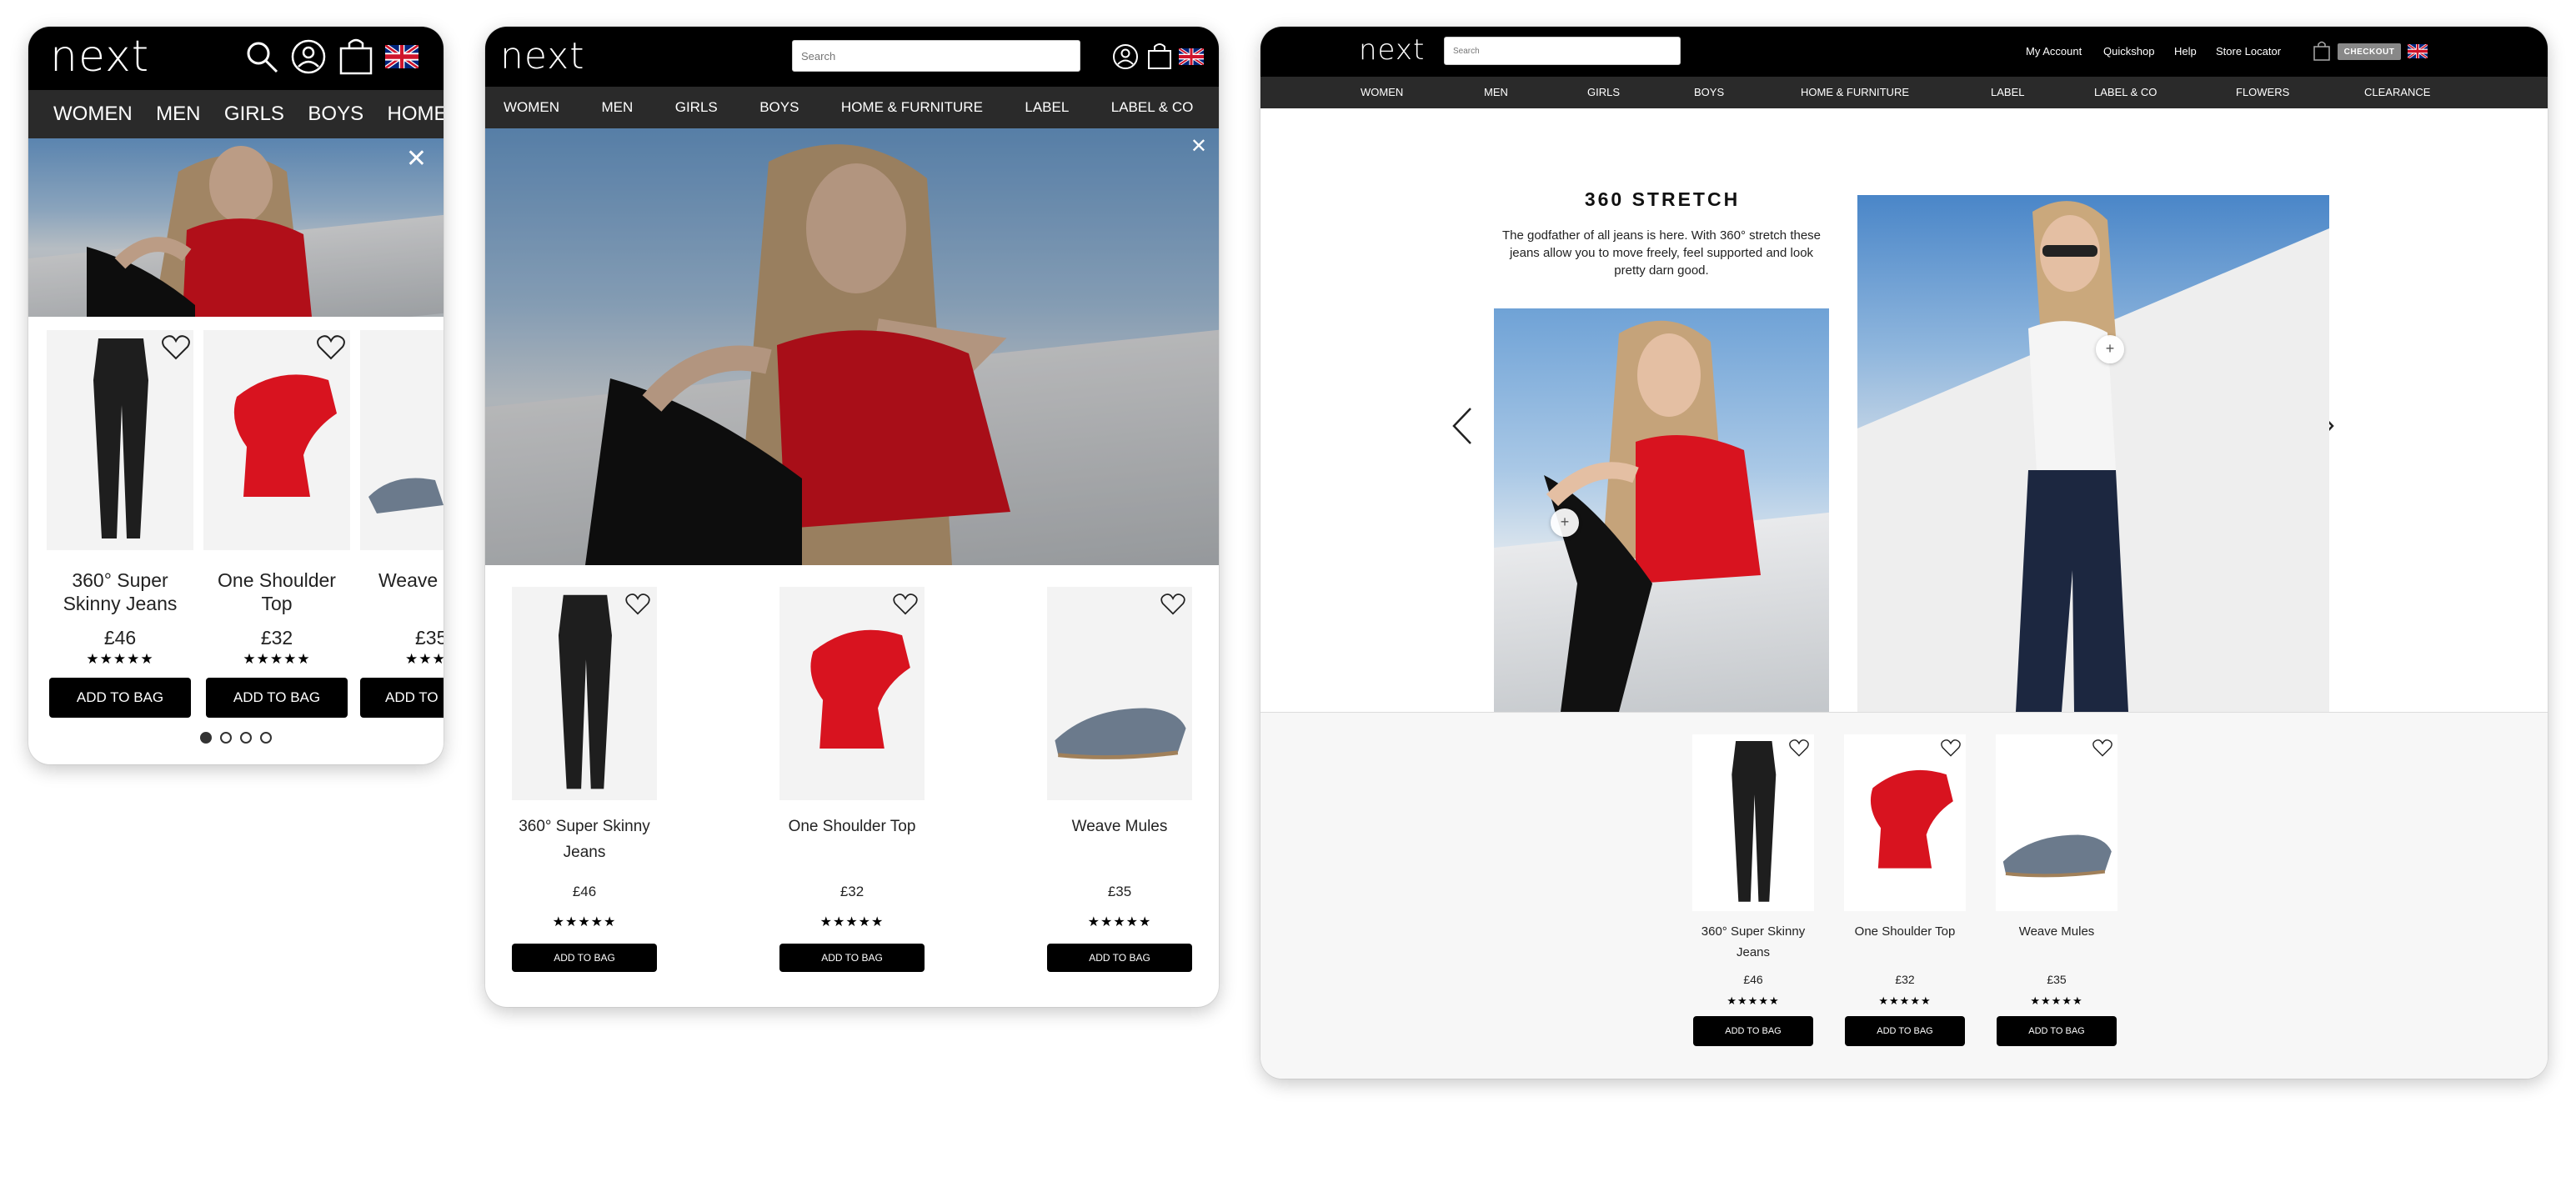 The height and width of the screenshot is (1192, 2576). What do you see at coordinates (429, 638) in the screenshot?
I see `product-price: £35` at bounding box center [429, 638].